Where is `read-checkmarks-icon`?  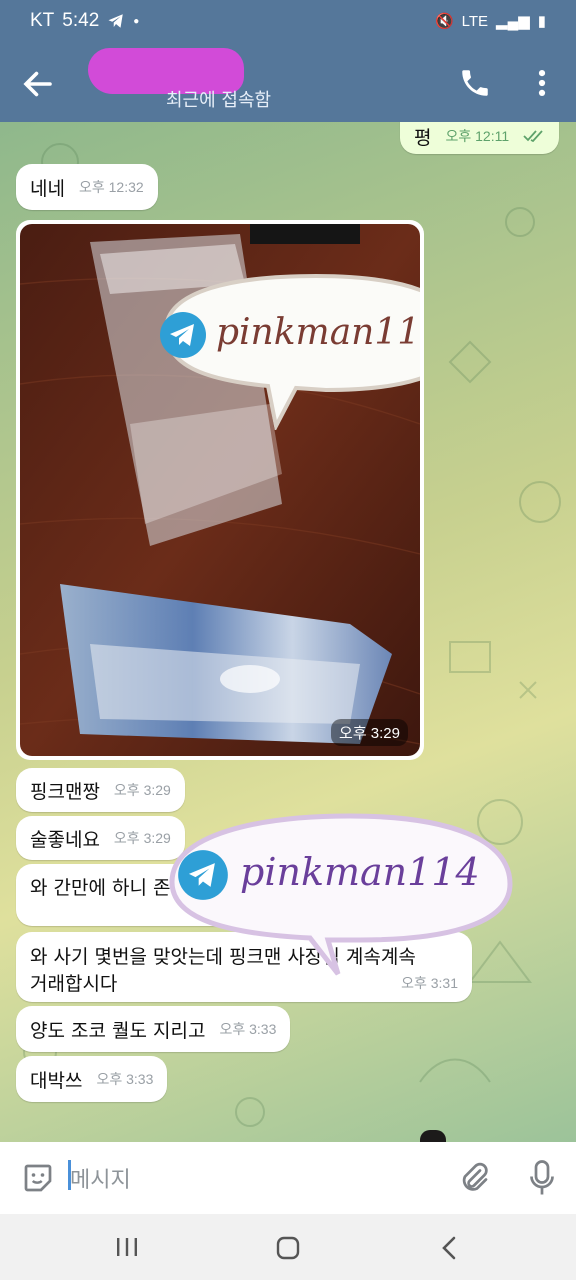
read-checkmarks-icon is located at coordinates (533, 136).